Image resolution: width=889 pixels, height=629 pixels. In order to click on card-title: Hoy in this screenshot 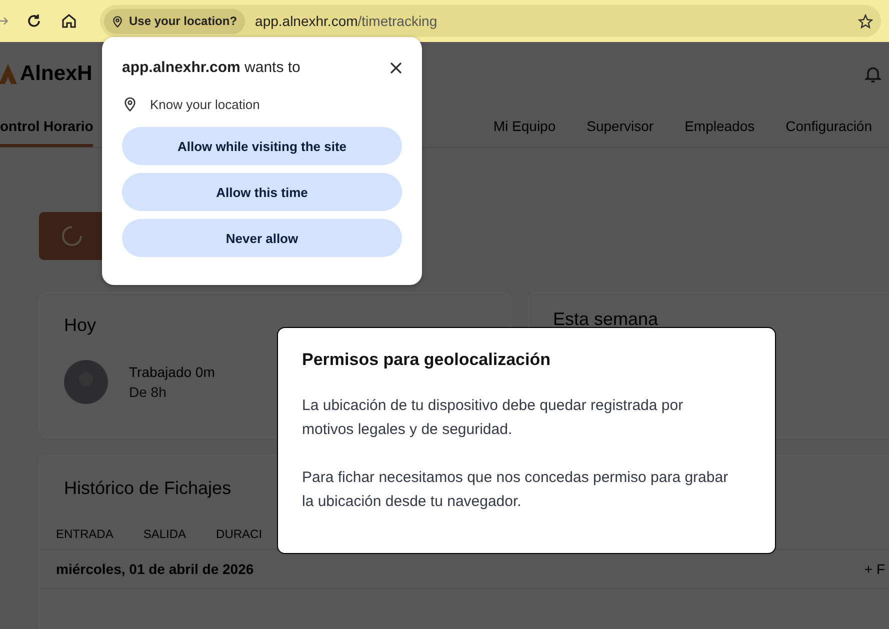, I will do `click(81, 325)`.